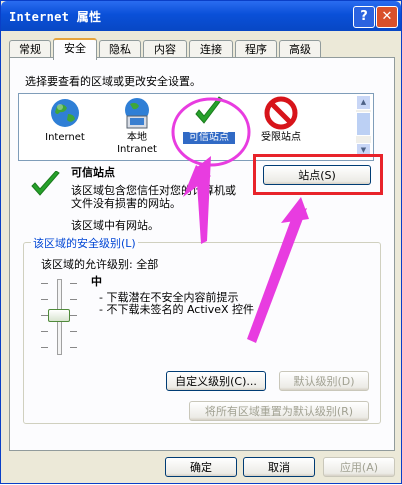  I want to click on annotation-circle-trusted, so click(211, 132).